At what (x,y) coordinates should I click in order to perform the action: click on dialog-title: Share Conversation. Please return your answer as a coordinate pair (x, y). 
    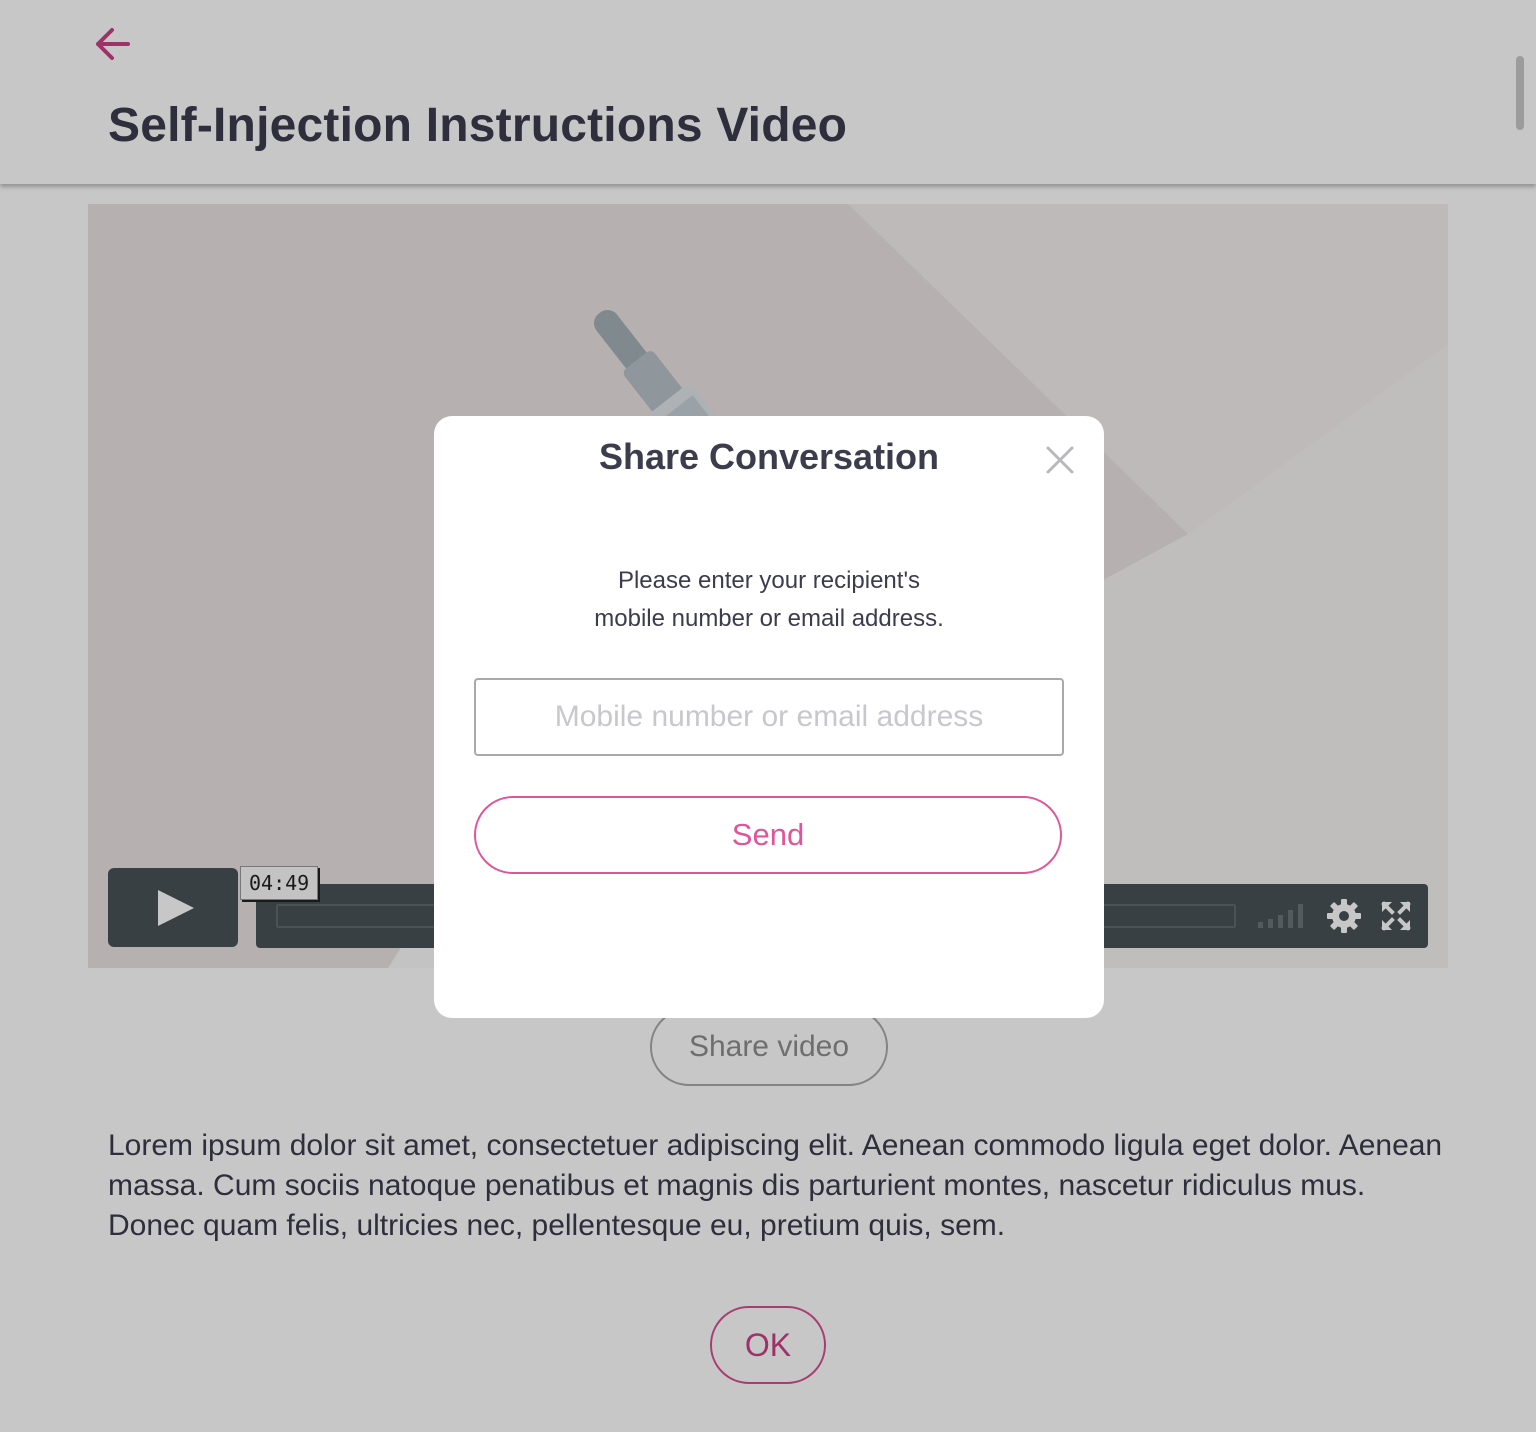
    Looking at the image, I should click on (769, 456).